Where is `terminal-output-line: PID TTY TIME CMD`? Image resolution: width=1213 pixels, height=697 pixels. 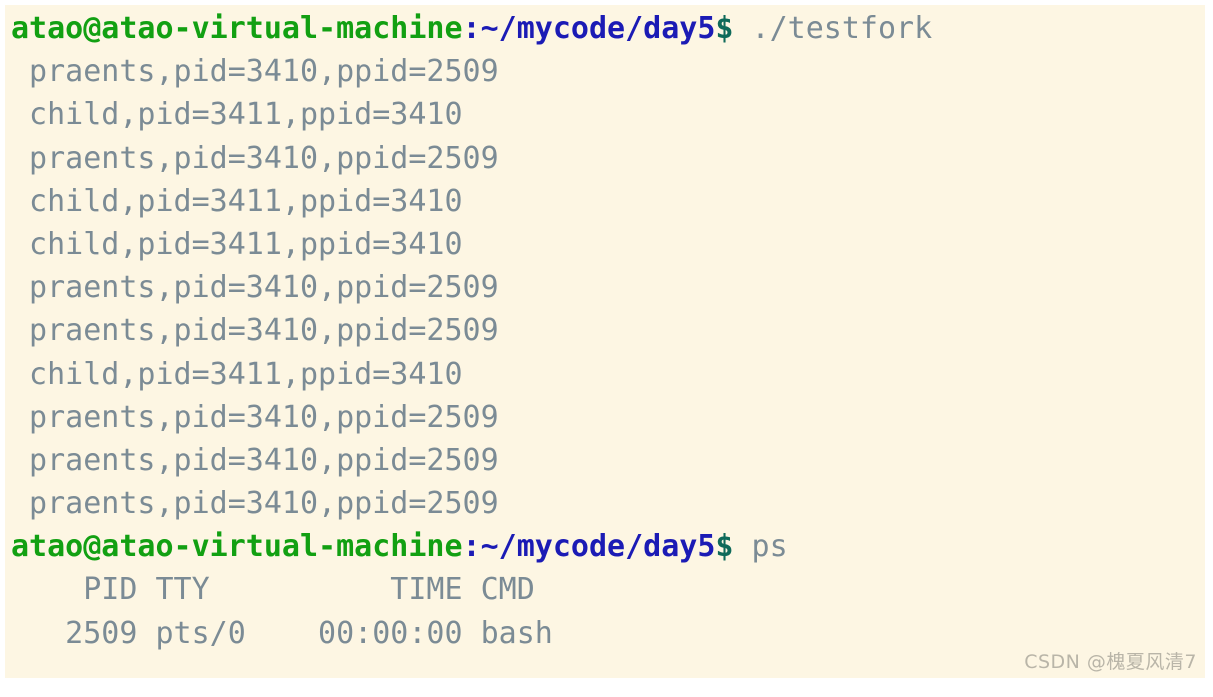 terminal-output-line: PID TTY TIME CMD is located at coordinates (605, 589).